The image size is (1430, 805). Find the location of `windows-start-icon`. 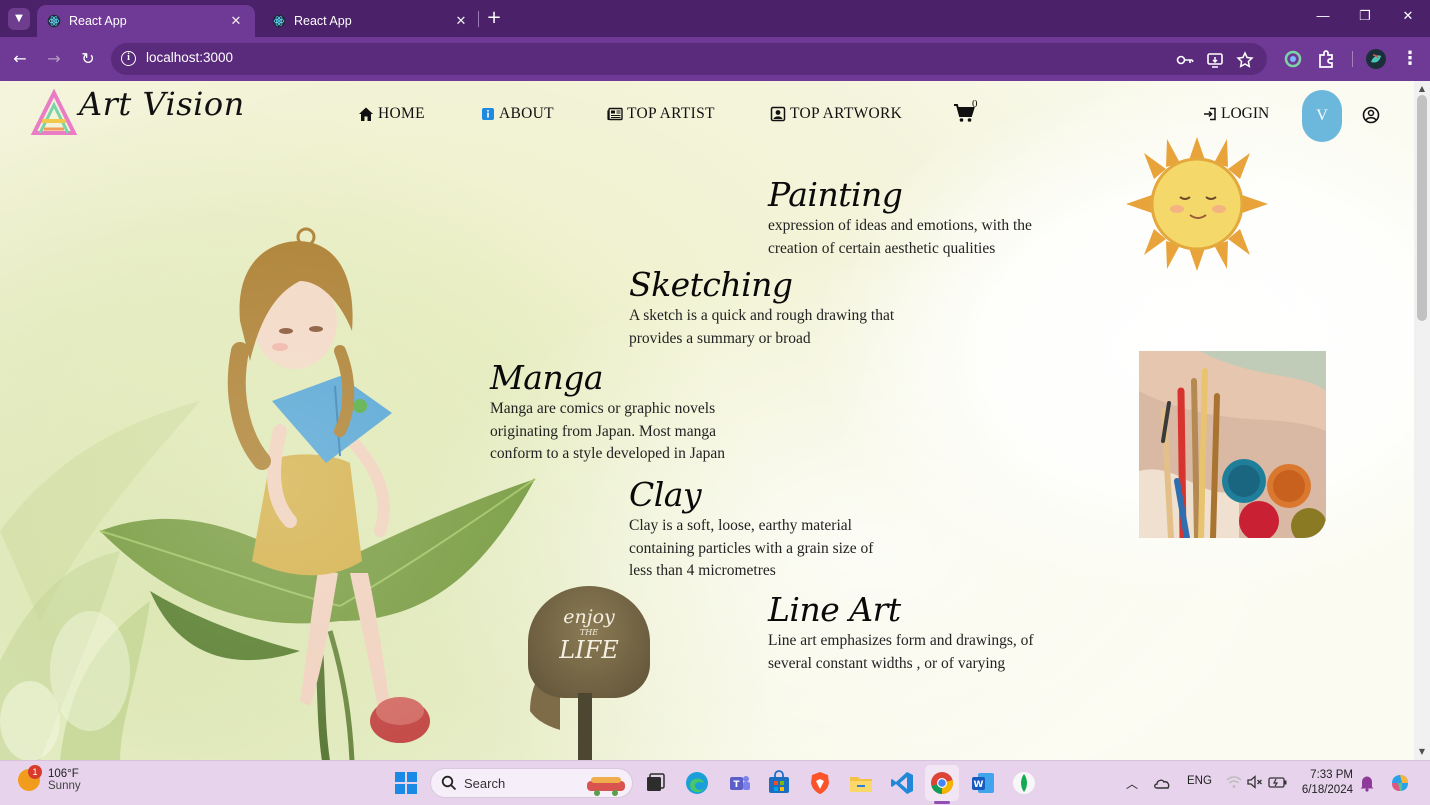

windows-start-icon is located at coordinates (406, 783).